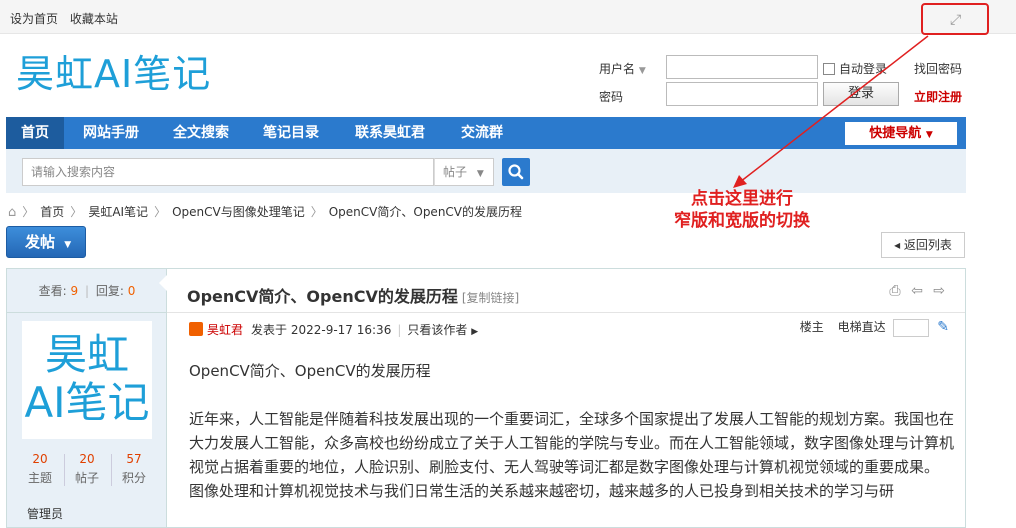  Describe the element at coordinates (321, 330) in the screenshot. I see `post-time: 发表于 2022-9-17 16:36` at that location.